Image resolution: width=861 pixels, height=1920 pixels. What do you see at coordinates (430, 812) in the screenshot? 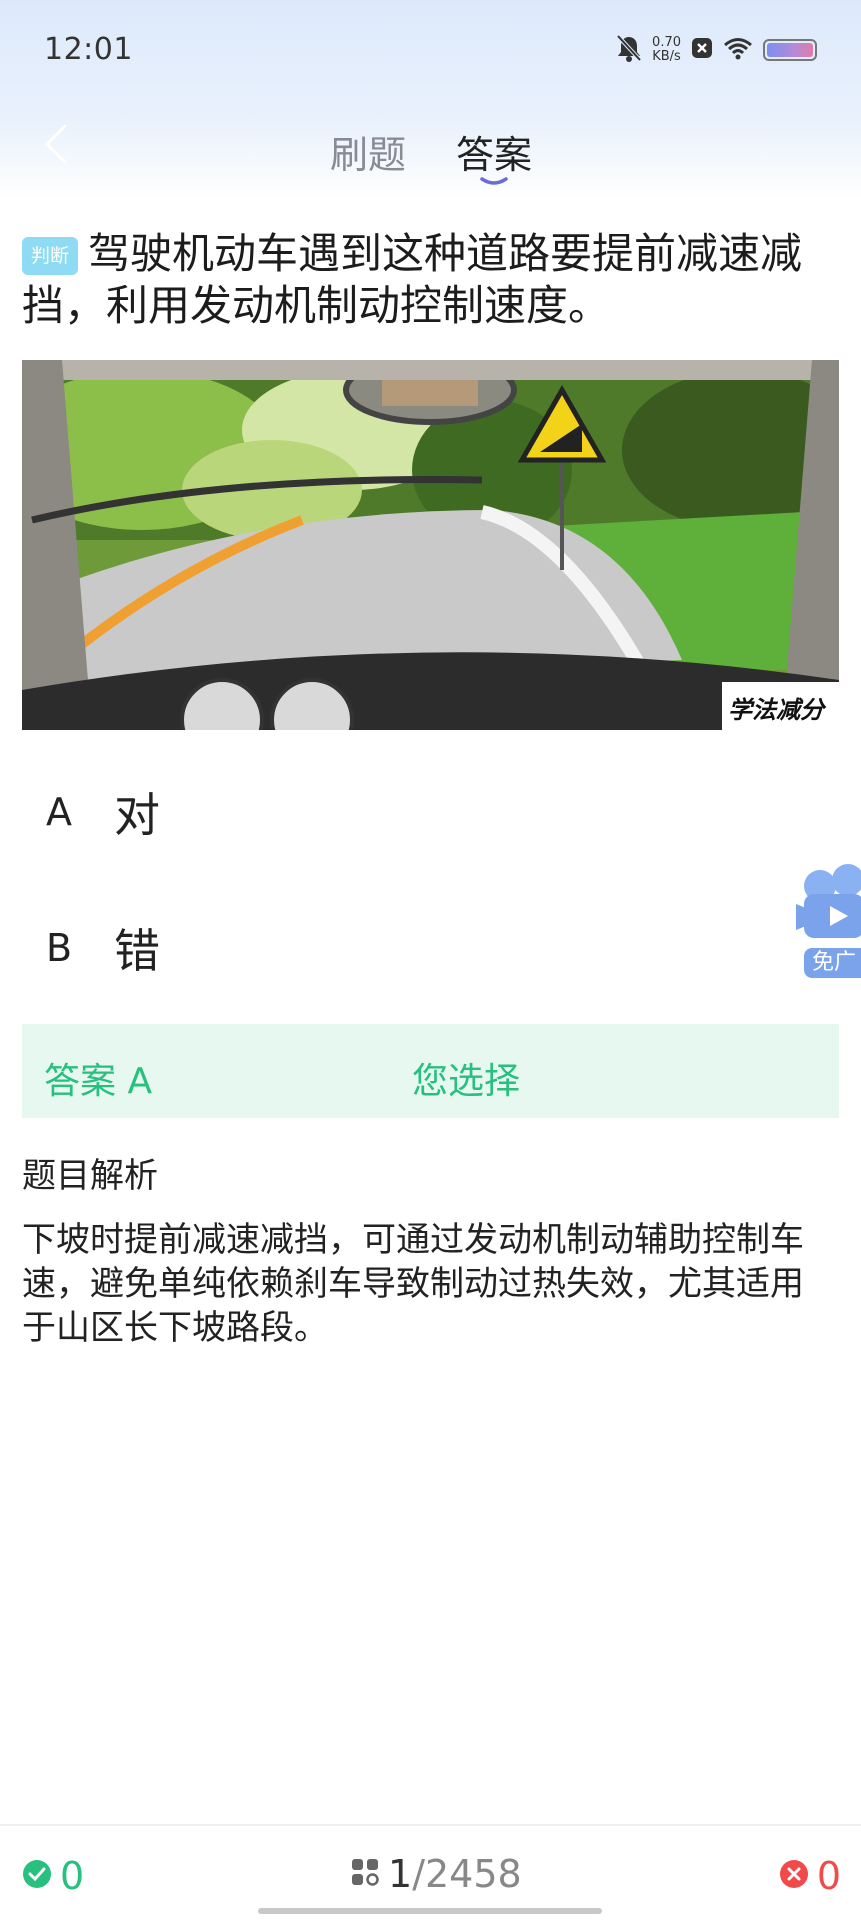
I see `option-a: A 对` at bounding box center [430, 812].